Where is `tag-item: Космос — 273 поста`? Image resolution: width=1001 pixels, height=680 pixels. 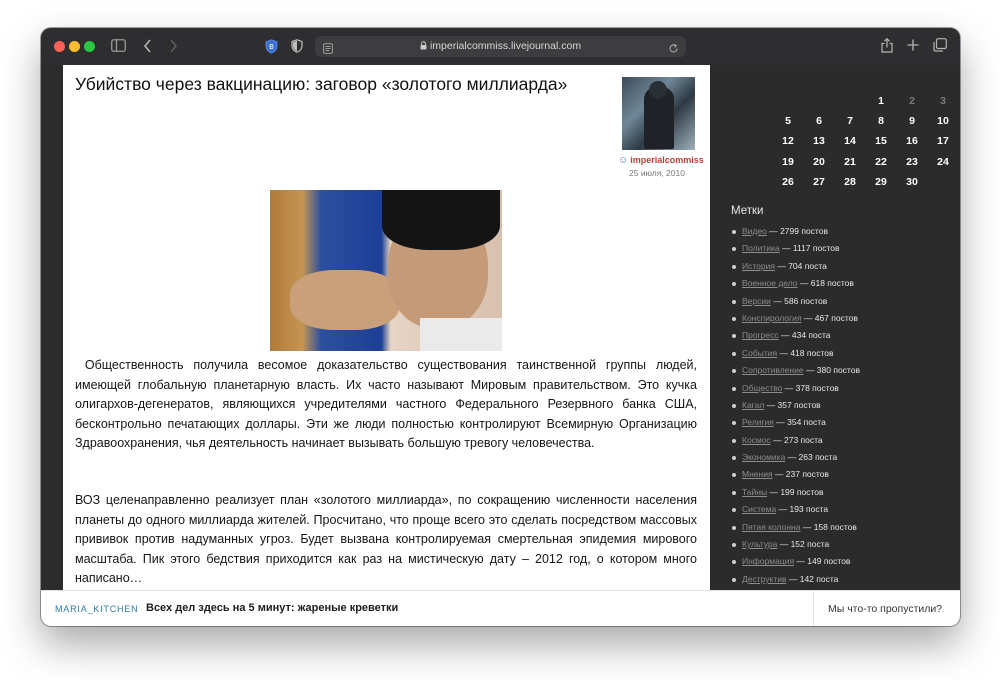
tag-item: Космос — 273 поста is located at coordinates (796, 440).